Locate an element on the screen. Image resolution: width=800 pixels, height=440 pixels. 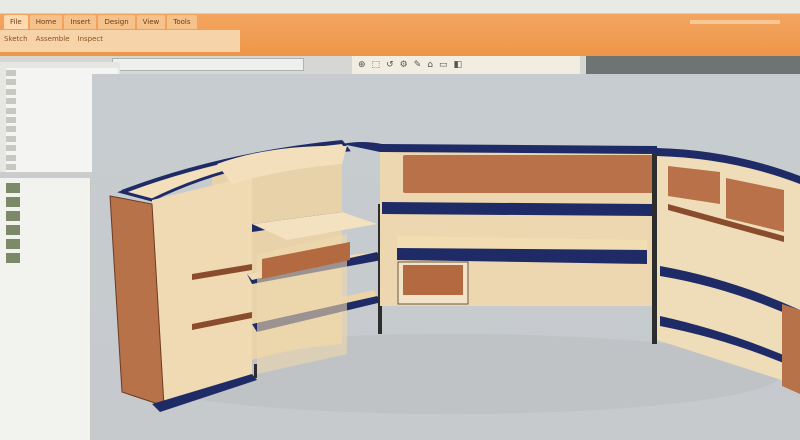
library-panel is located at coordinates (45, 309).